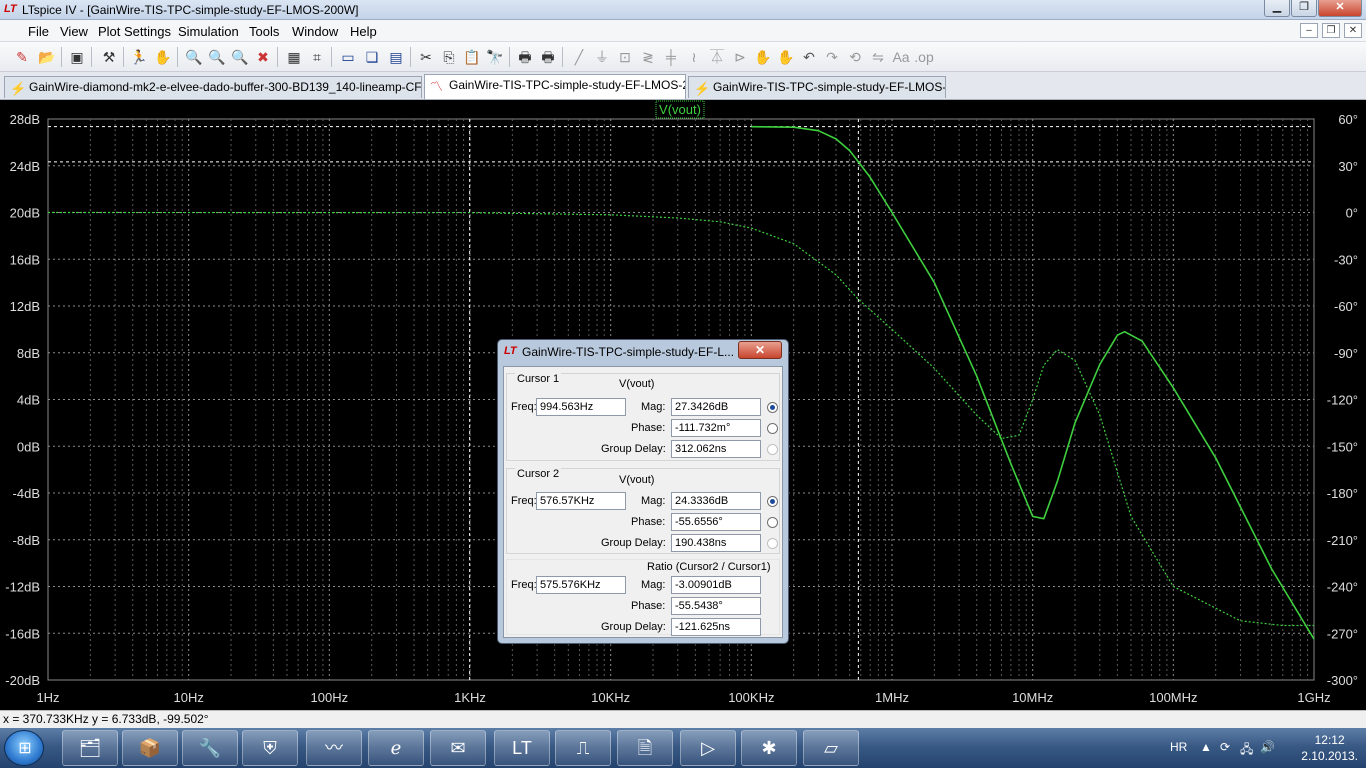  Describe the element at coordinates (1206, 747) in the screenshot. I see `tray-expand-icon: ▲` at that location.